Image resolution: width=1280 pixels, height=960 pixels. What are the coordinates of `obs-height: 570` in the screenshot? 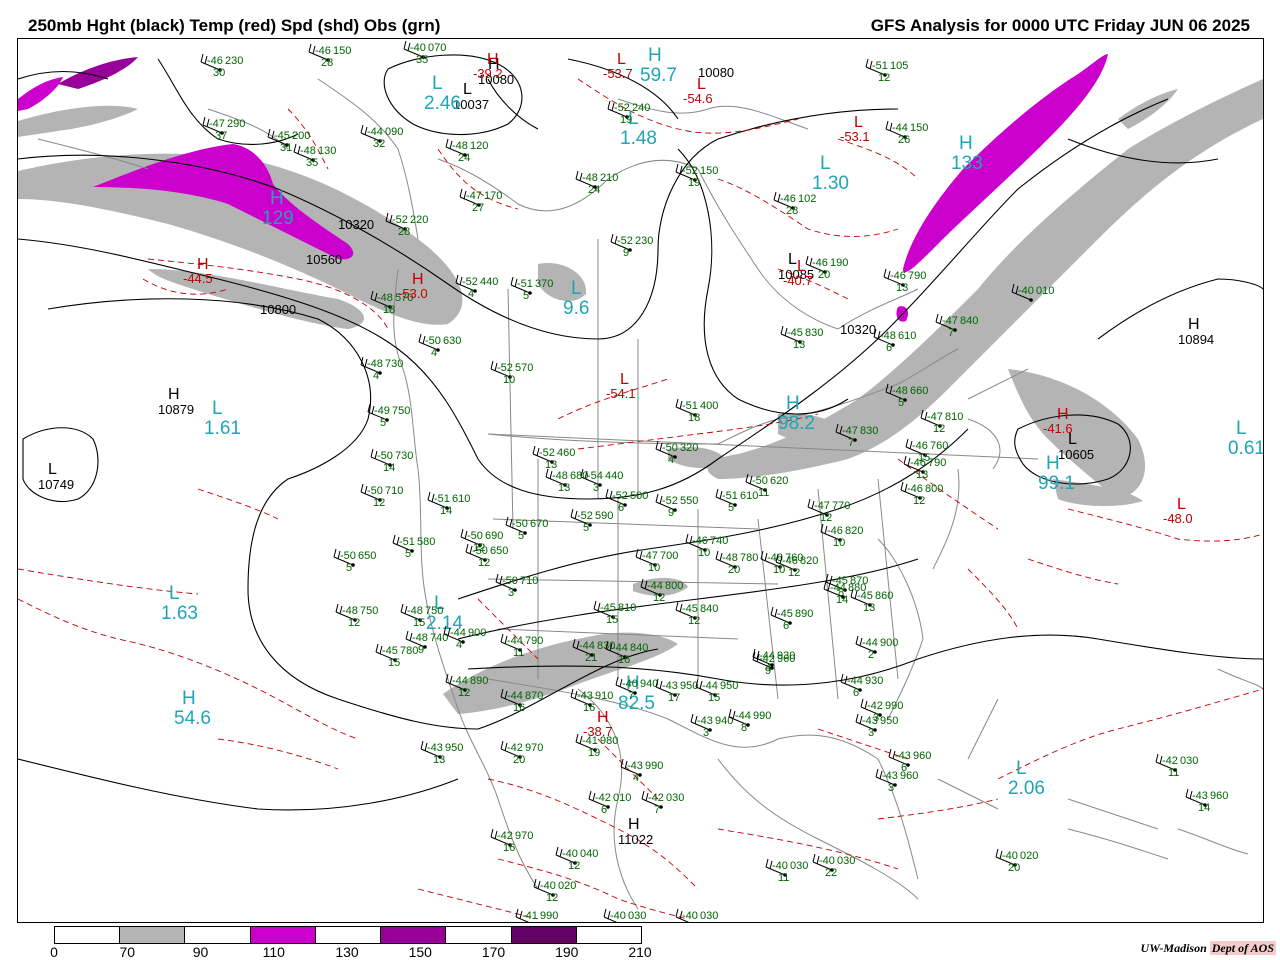 It's located at (404, 298).